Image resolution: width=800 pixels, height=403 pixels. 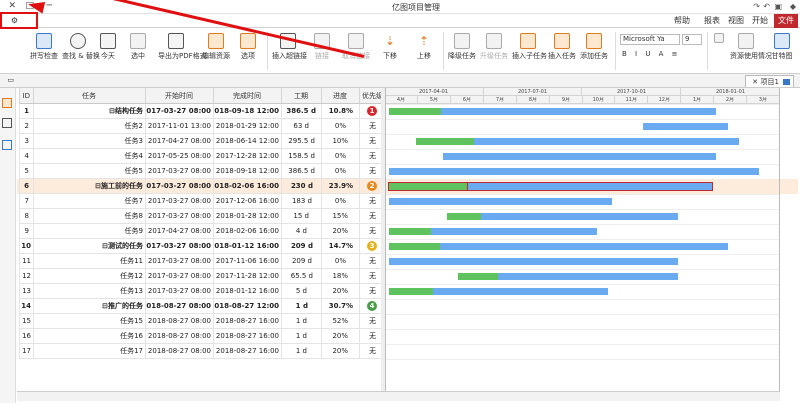 What do you see at coordinates (89, 306) in the screenshot?
I see `table-cell: ⊟推广的任务` at bounding box center [89, 306].